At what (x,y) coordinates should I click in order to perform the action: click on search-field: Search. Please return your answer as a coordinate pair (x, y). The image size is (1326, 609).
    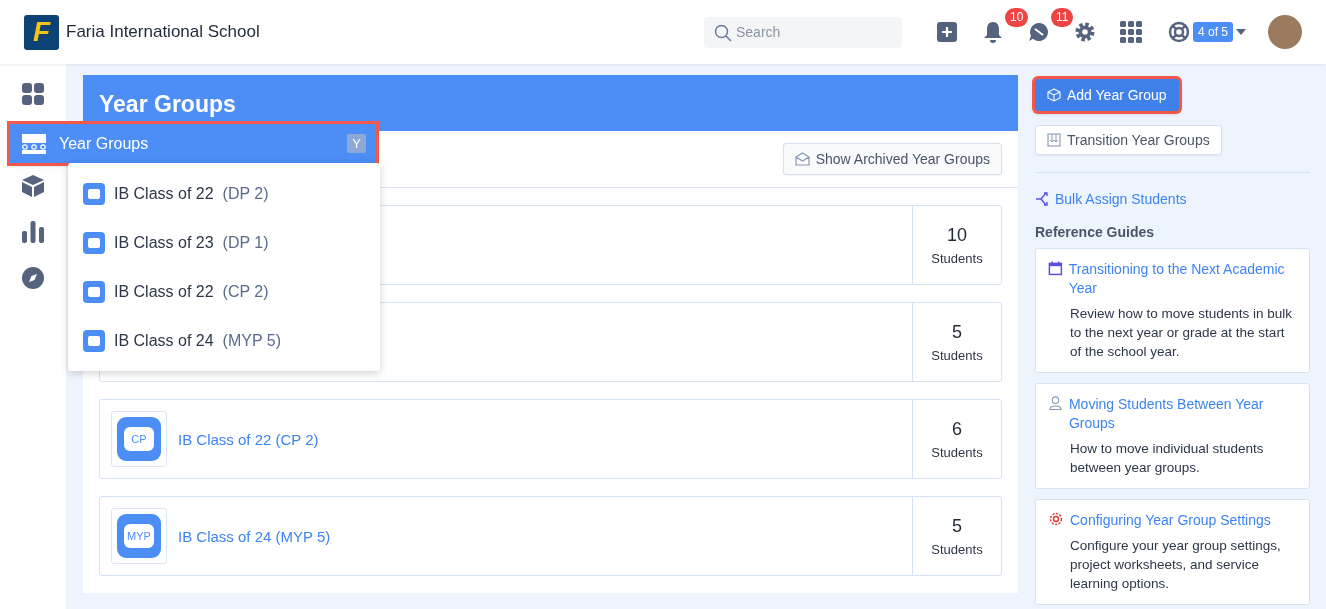
    Looking at the image, I should click on (802, 32).